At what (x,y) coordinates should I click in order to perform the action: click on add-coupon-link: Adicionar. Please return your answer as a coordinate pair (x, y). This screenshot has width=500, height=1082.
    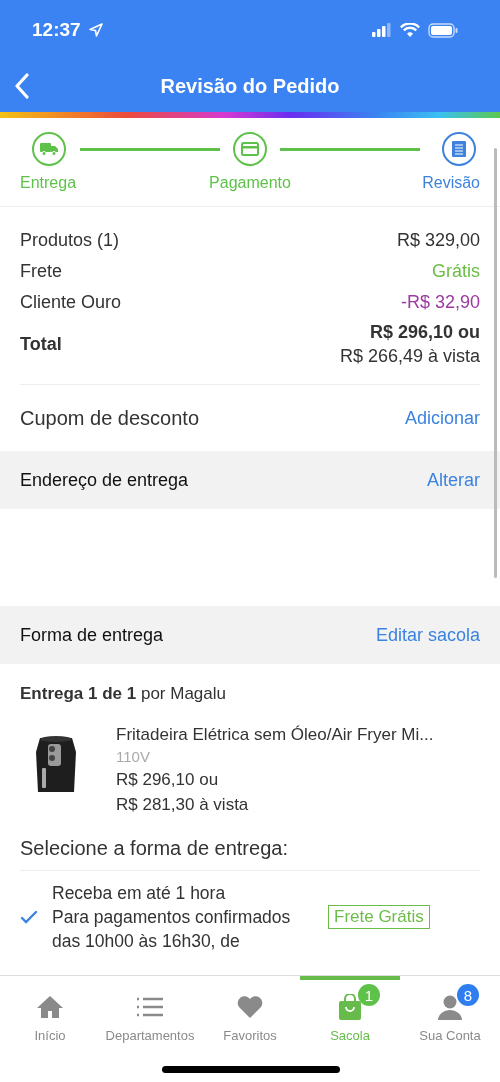
    Looking at the image, I should click on (442, 418).